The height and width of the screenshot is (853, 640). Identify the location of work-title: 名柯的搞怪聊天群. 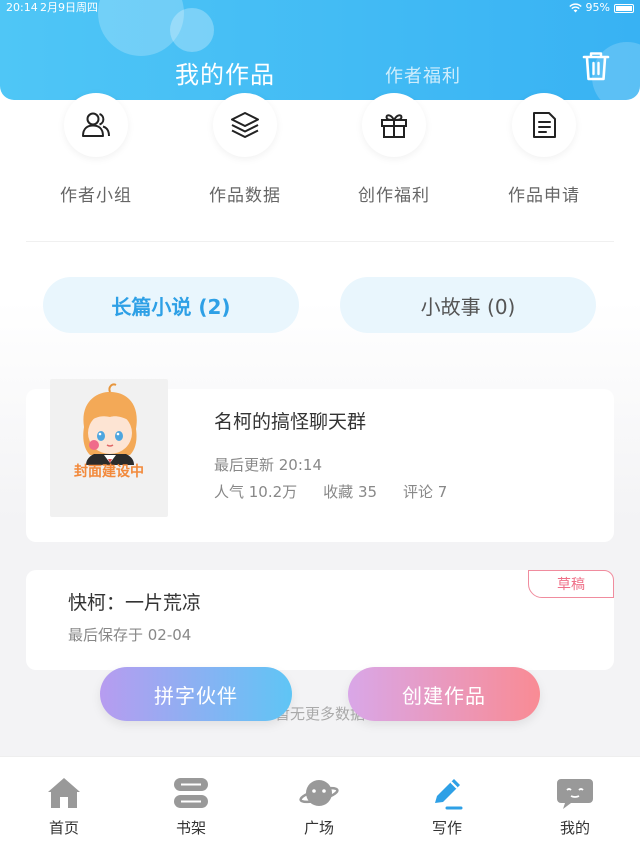
(290, 422).